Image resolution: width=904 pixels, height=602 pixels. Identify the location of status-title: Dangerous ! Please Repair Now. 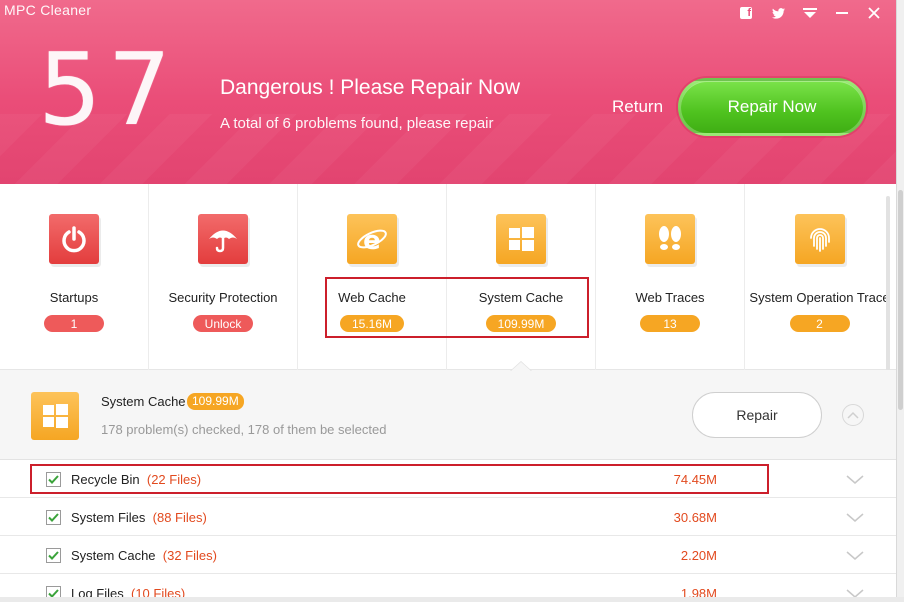
(370, 87).